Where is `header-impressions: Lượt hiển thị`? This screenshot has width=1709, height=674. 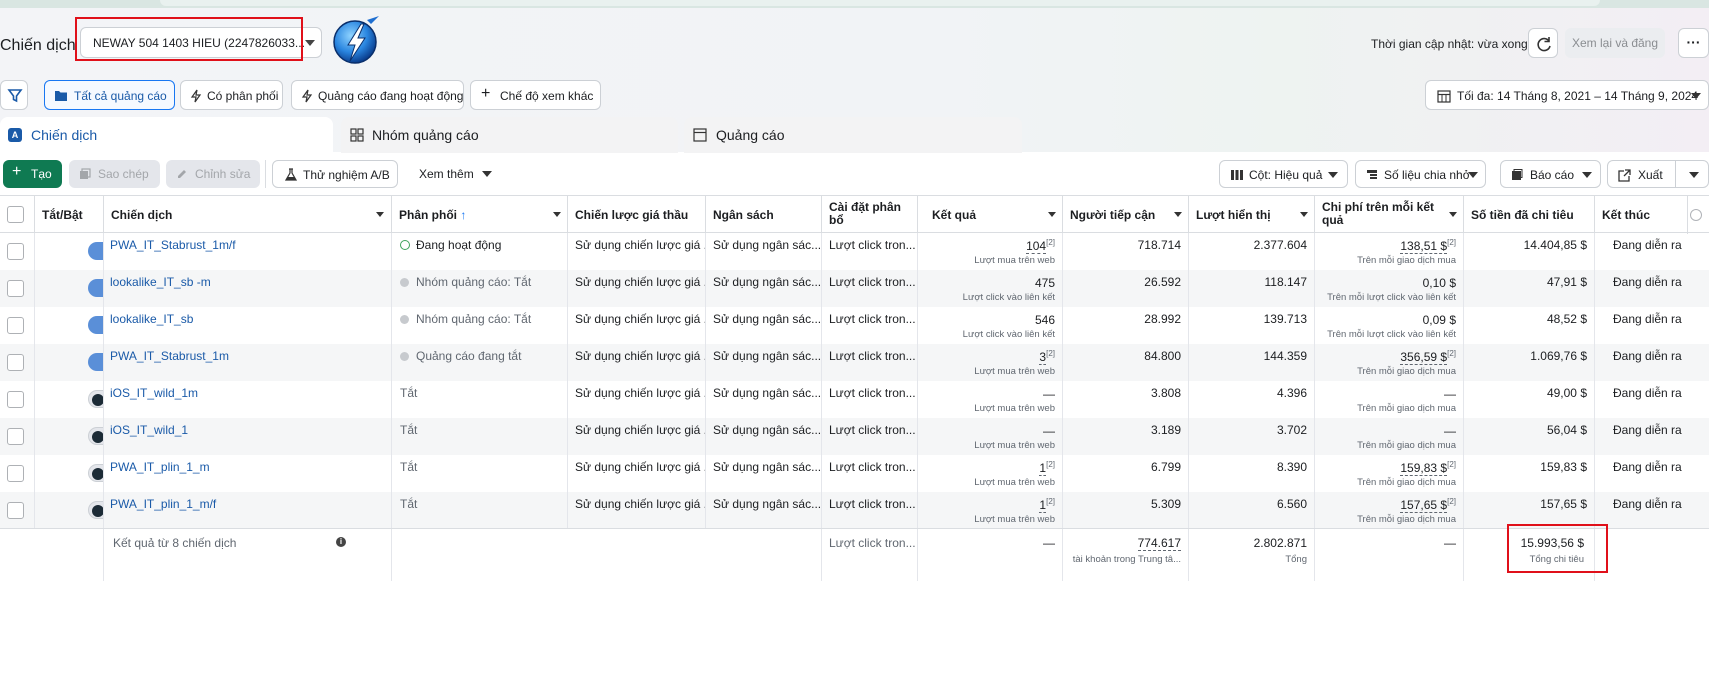
header-impressions: Lượt hiển thị is located at coordinates (1252, 215).